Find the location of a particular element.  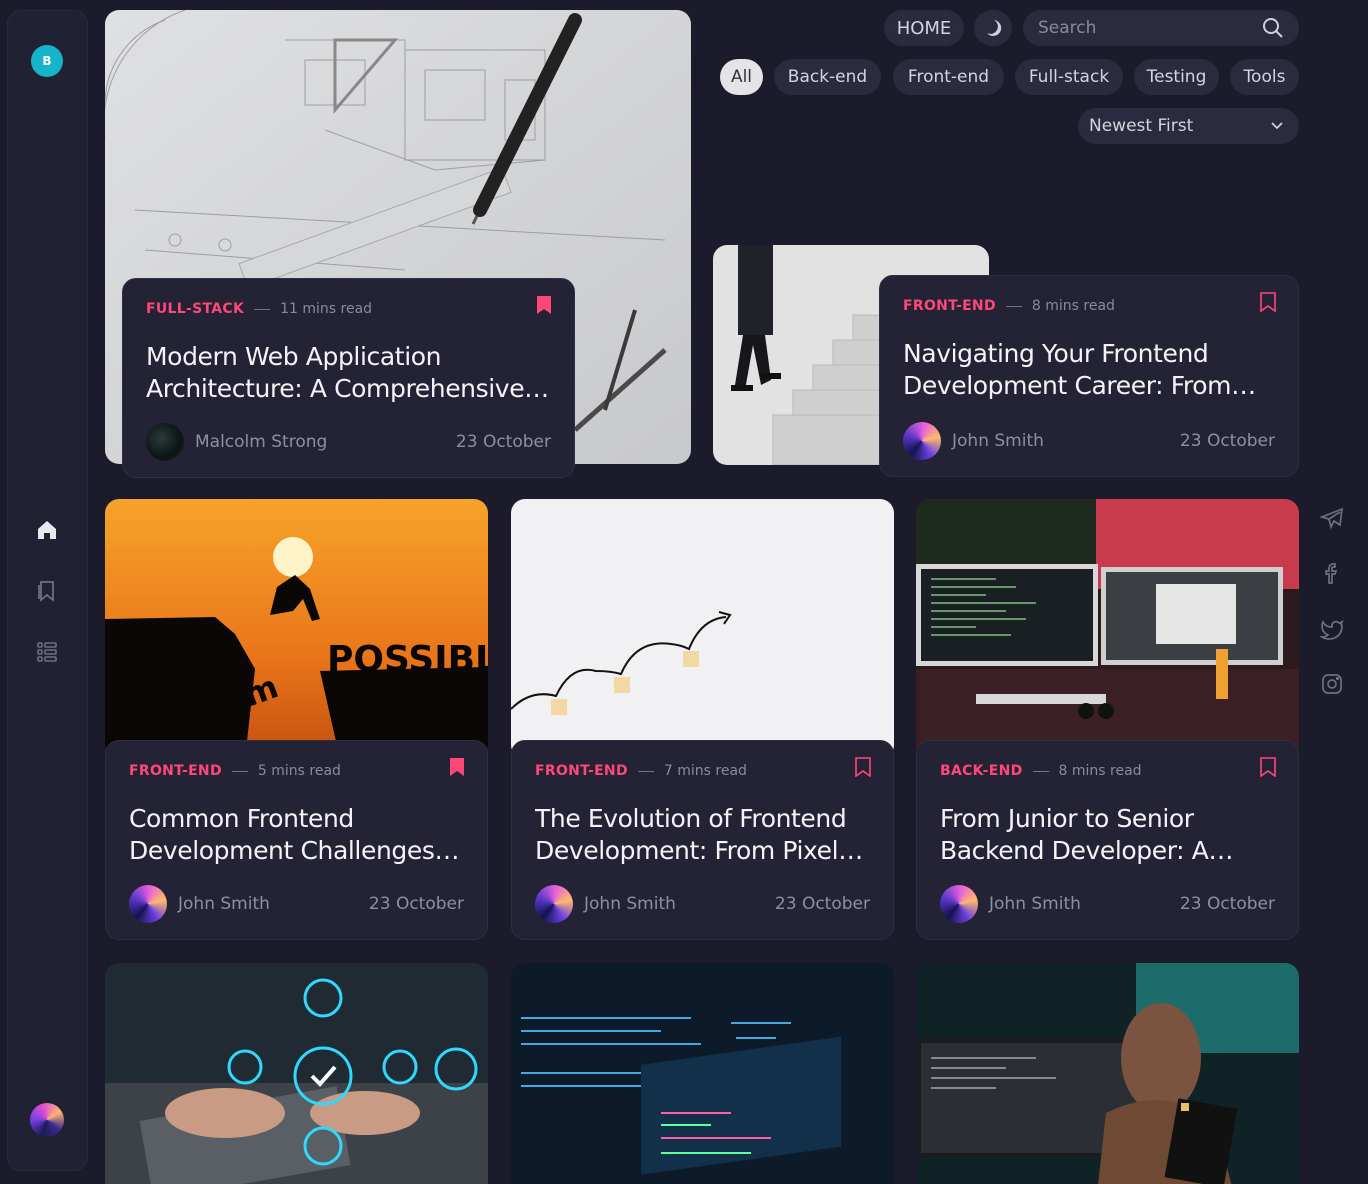

sort-select: Newest First is located at coordinates (1188, 126).